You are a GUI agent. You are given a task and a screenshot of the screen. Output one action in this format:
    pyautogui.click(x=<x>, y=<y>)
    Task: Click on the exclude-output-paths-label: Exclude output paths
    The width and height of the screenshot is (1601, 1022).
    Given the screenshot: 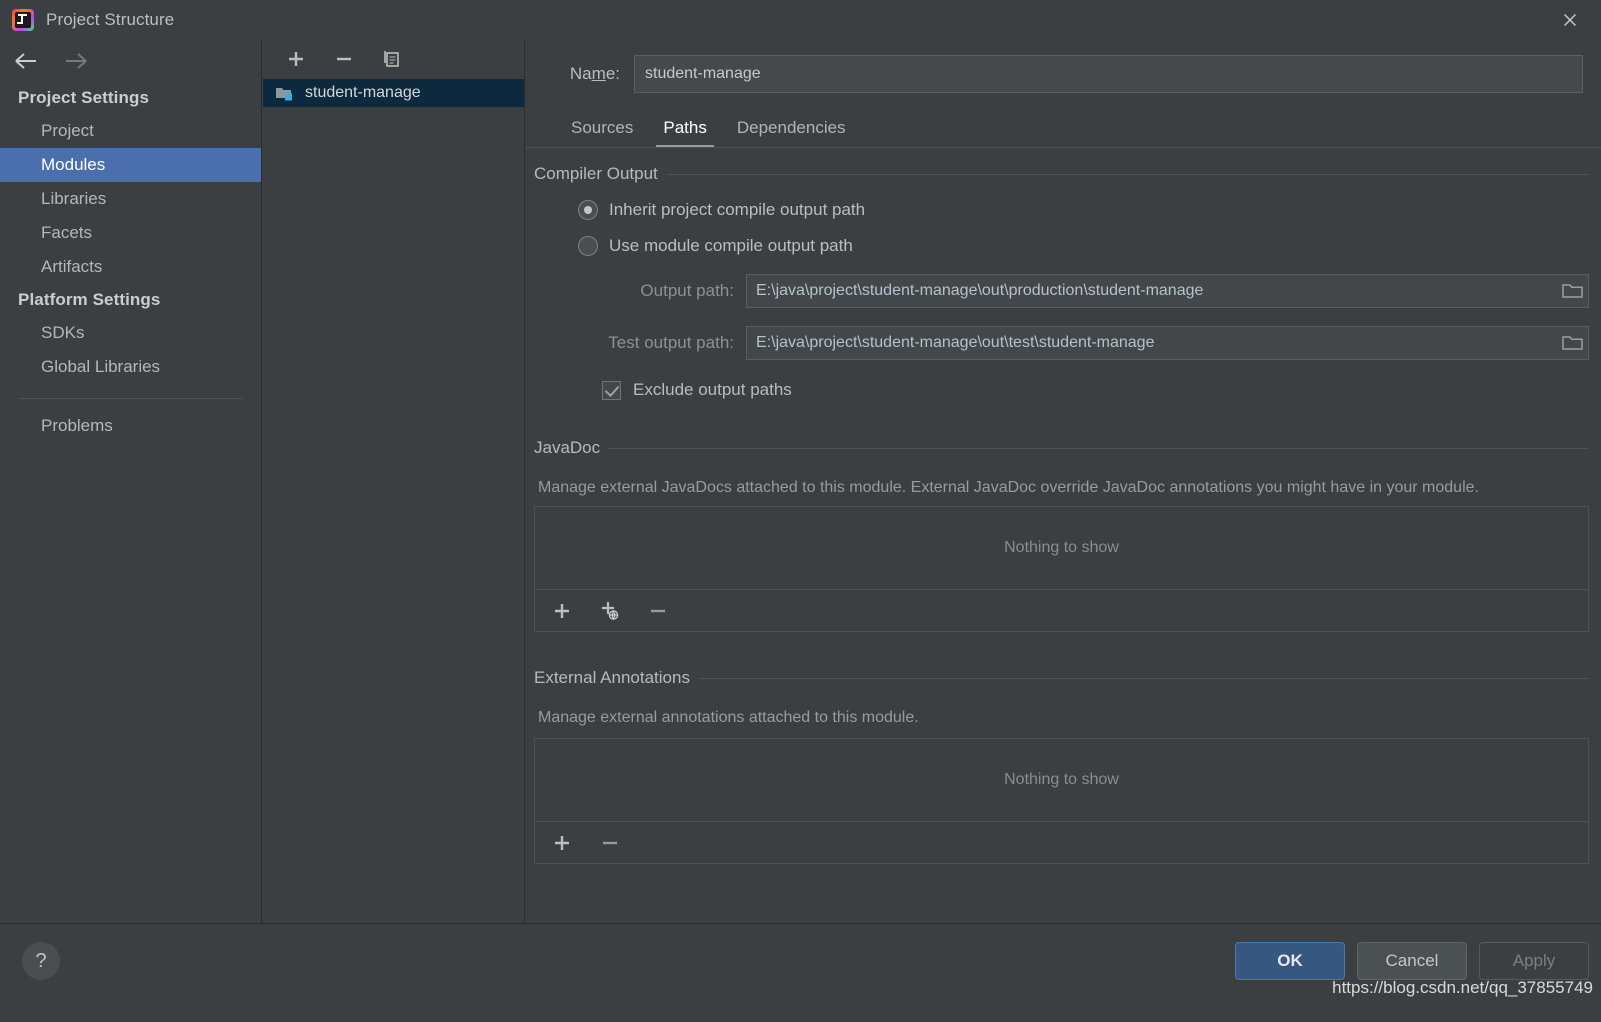 What is the action you would take?
    pyautogui.click(x=712, y=389)
    